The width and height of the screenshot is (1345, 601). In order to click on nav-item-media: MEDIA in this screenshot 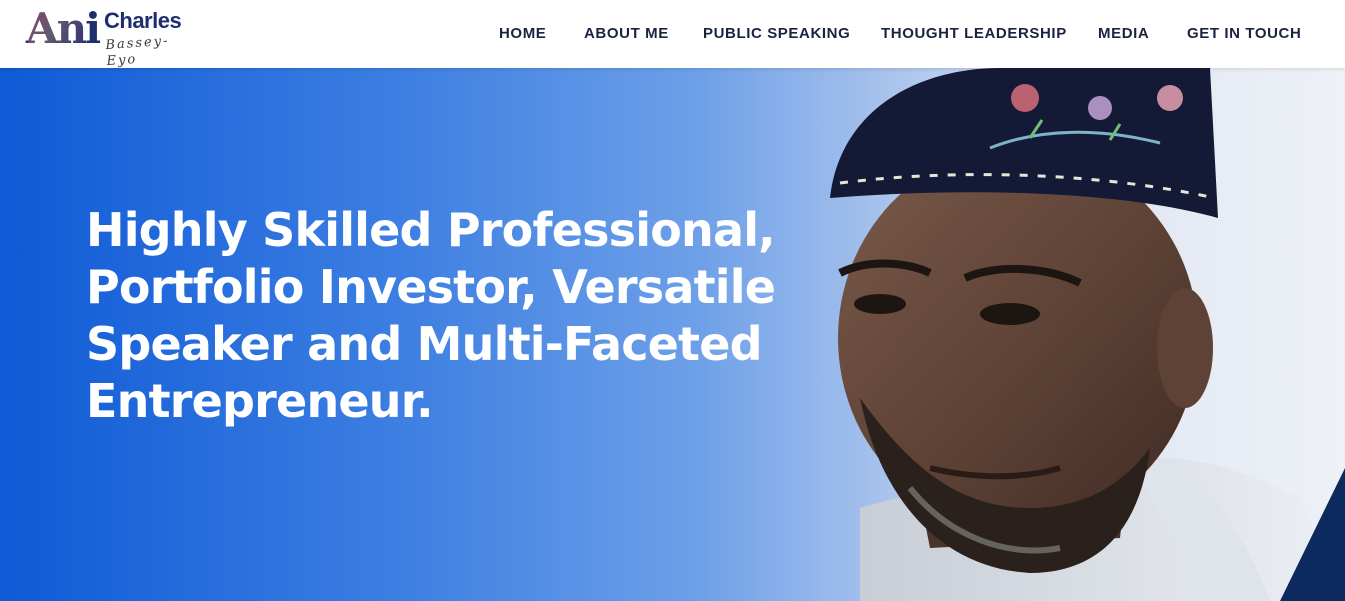, I will do `click(1123, 34)`.